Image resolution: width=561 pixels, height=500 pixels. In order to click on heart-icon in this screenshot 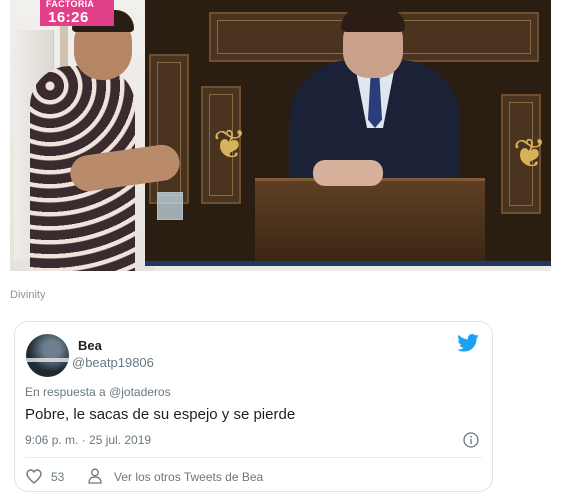, I will do `click(34, 476)`.